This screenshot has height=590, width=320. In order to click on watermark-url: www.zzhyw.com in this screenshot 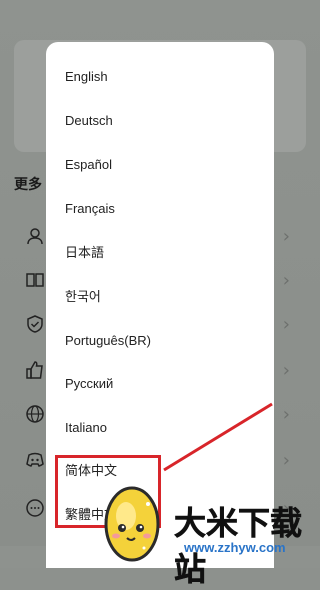, I will do `click(235, 547)`.